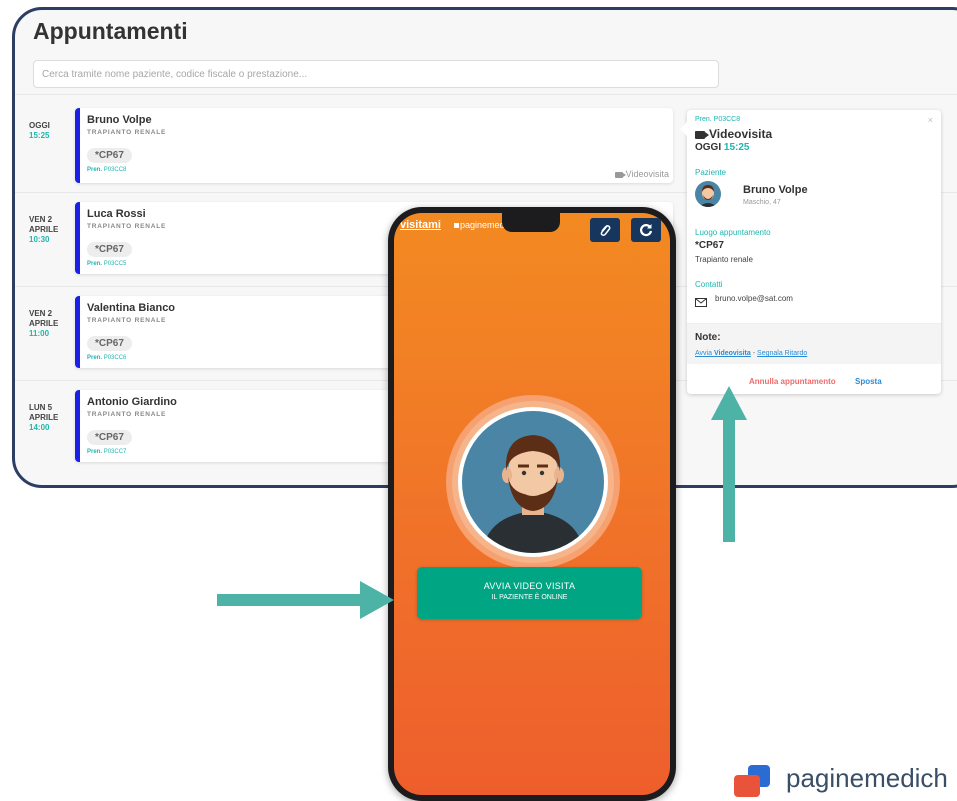 Image resolution: width=957 pixels, height=801 pixels. Describe the element at coordinates (718, 119) in the screenshot. I see `detail-booking-id: Pren. P03CC8` at that location.